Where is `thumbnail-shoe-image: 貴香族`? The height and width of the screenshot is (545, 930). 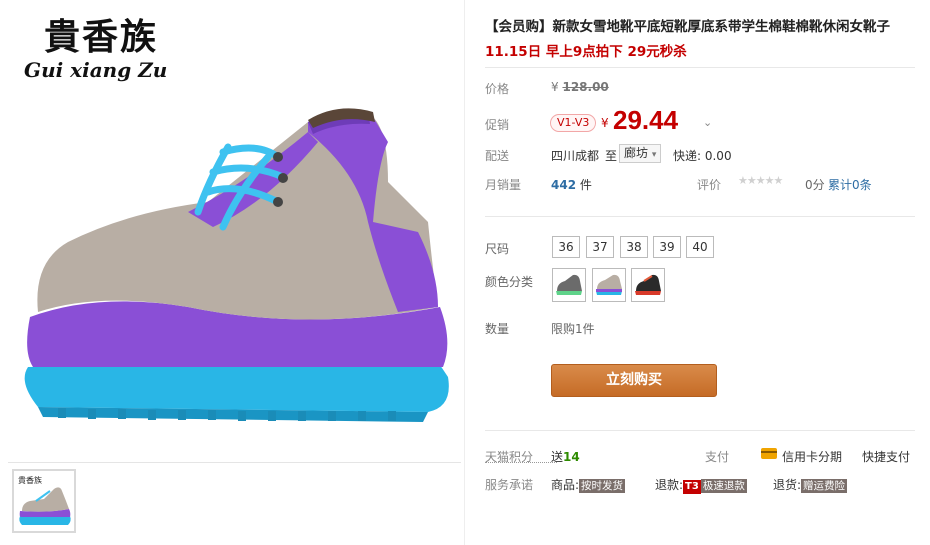
thumbnail-shoe-image: 貴香族 is located at coordinates (44, 500).